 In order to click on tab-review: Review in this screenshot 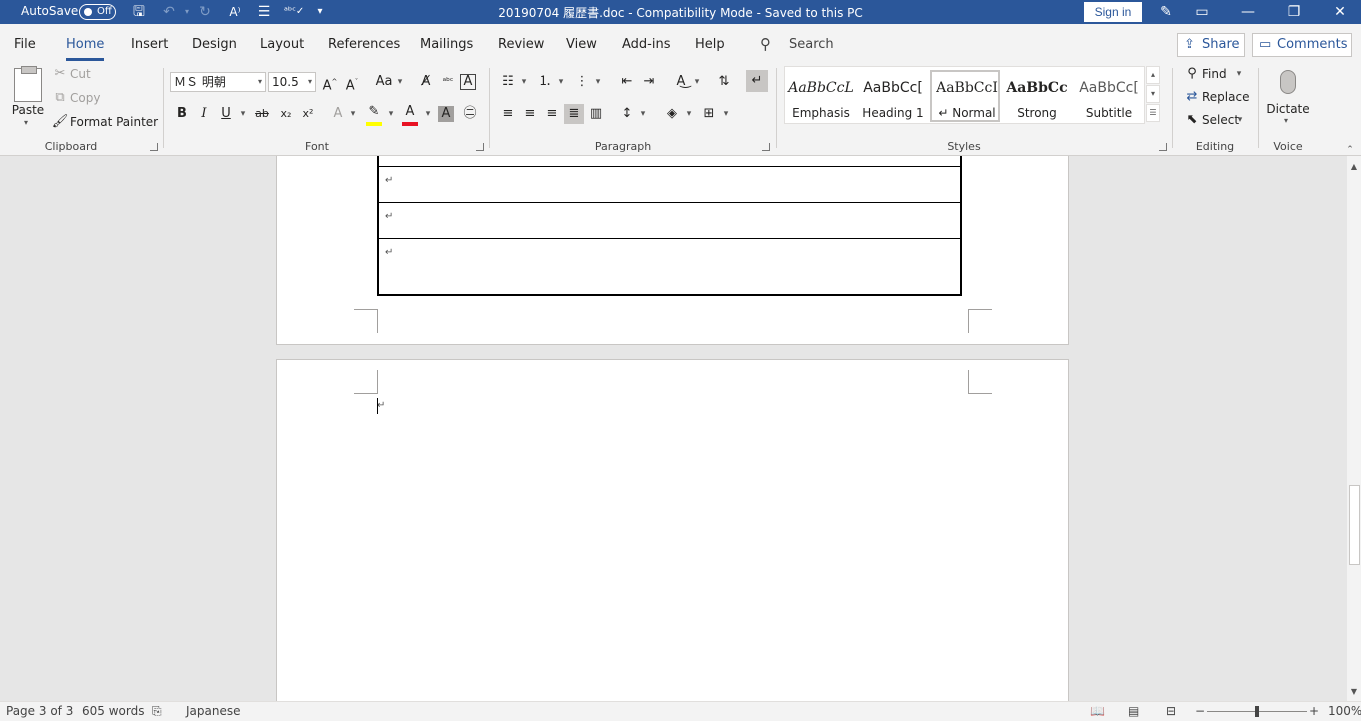, I will do `click(521, 44)`.